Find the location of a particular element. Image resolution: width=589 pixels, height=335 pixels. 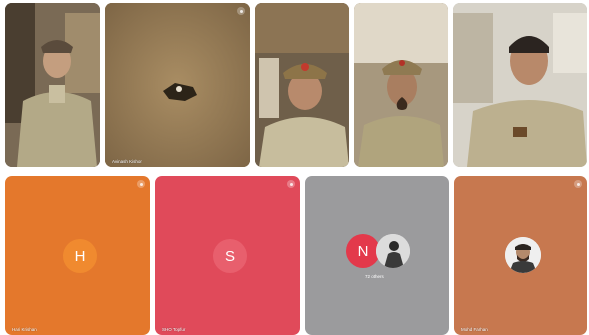

participant-name: Avinash Kishor is located at coordinates (127, 161).